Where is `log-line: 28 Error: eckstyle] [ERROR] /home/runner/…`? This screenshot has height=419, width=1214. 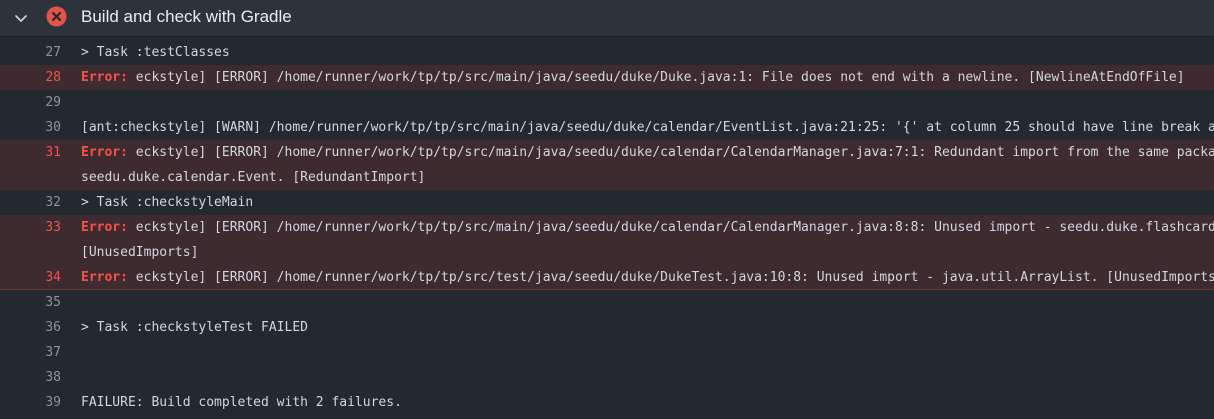 log-line: 28 Error: eckstyle] [ERROR] /home/runner/… is located at coordinates (607, 77).